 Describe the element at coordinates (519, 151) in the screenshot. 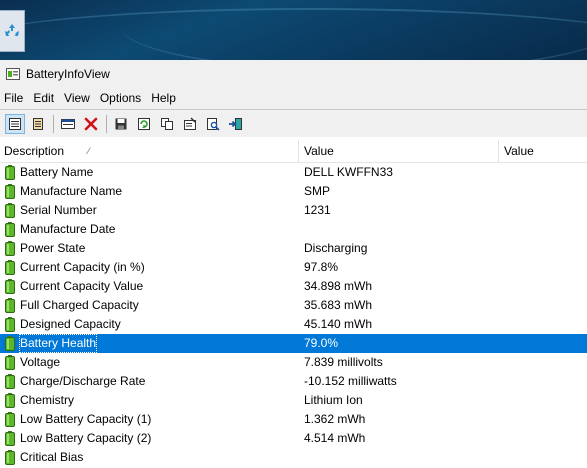

I see `column-header-value-2: Value` at that location.